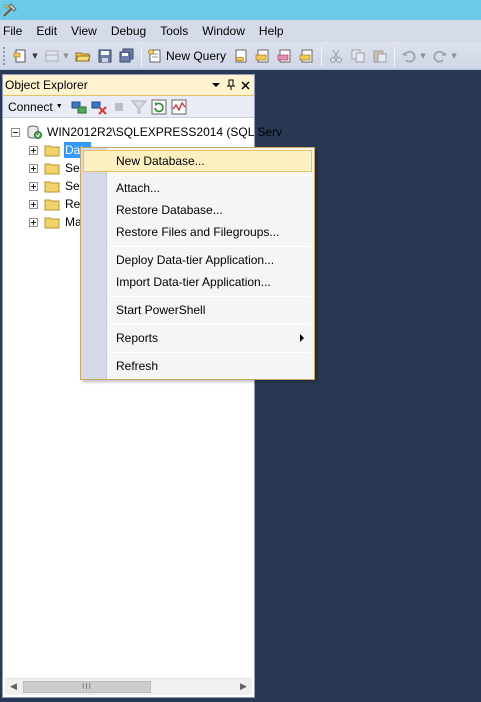  I want to click on connect-dropdown-icon: ▼, so click(59, 106).